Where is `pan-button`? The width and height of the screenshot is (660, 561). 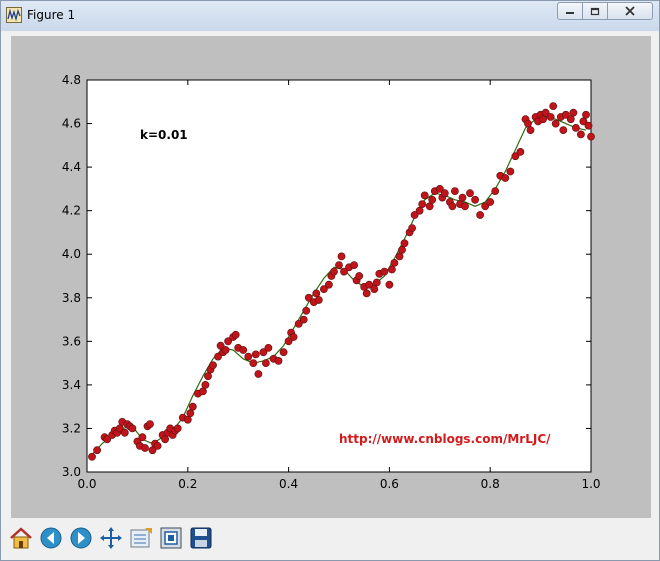 pan-button is located at coordinates (111, 538).